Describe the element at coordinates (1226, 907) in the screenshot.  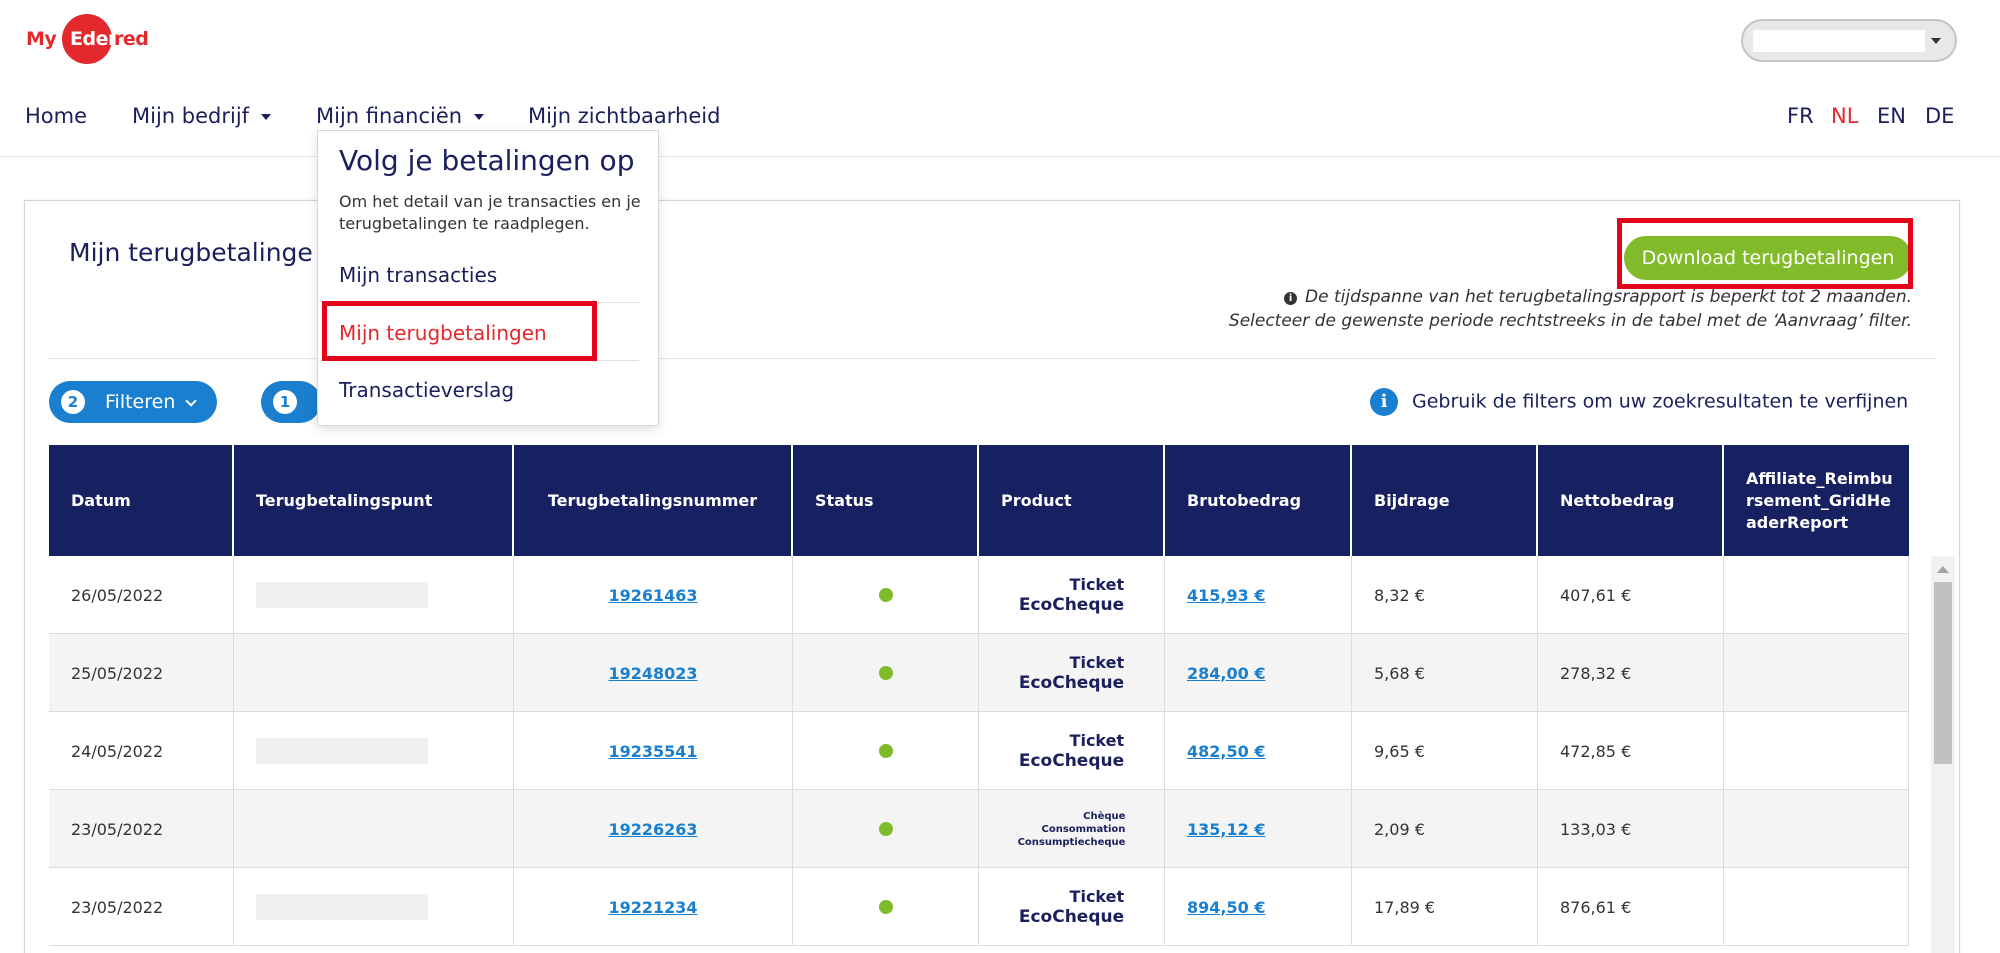
I see `gross-amount-link: 894,50 €` at that location.